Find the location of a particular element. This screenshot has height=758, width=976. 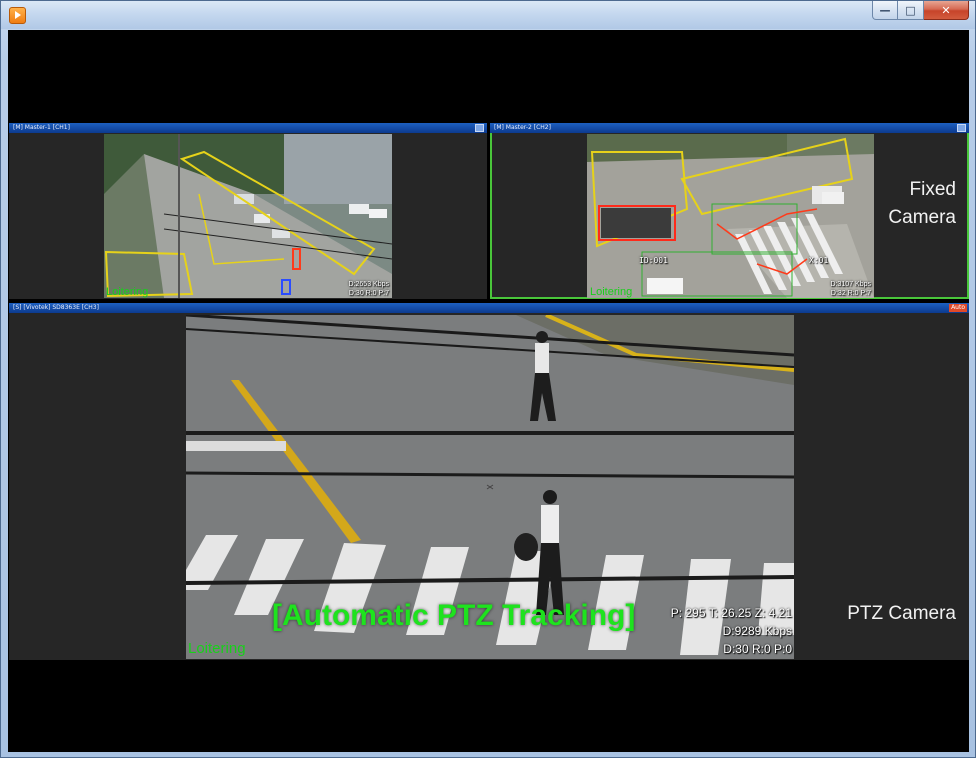

street-scene-ch1 is located at coordinates (248, 216).